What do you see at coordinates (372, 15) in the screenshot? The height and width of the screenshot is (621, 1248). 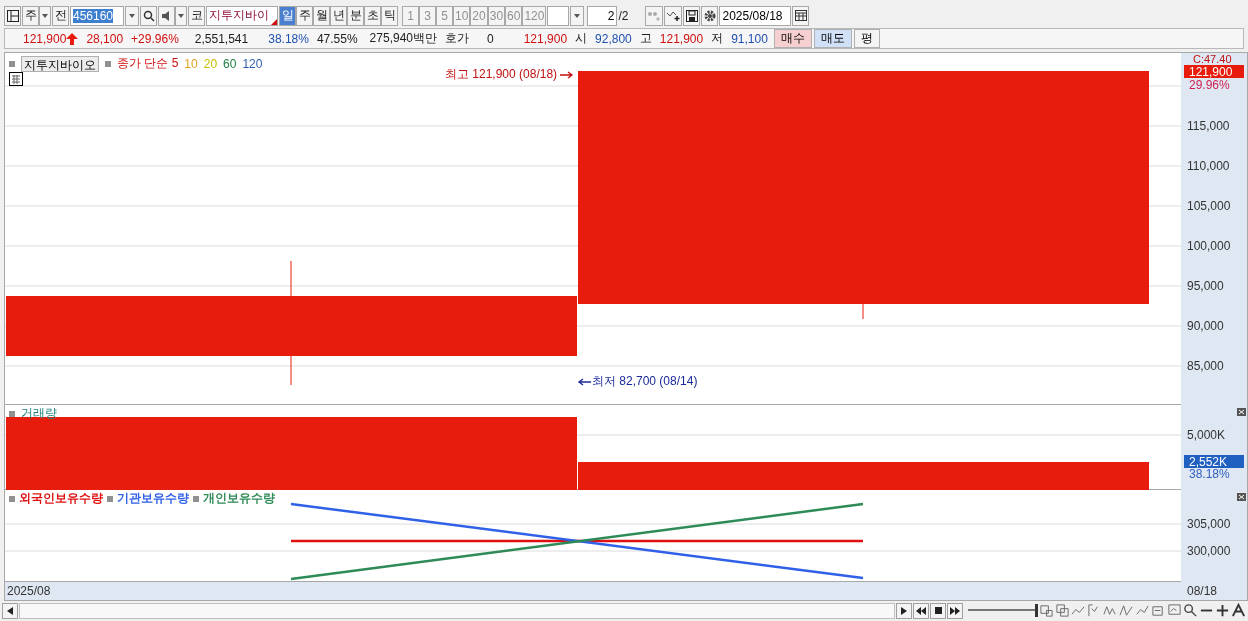 I see `period-tab: 초` at bounding box center [372, 15].